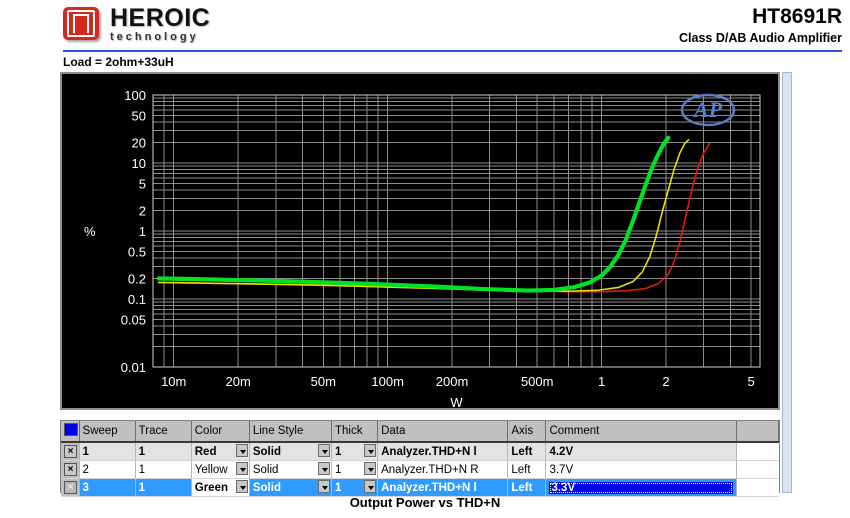 This screenshot has width=850, height=518. What do you see at coordinates (137, 299) in the screenshot?
I see `svg-text: 0.1` at bounding box center [137, 299].